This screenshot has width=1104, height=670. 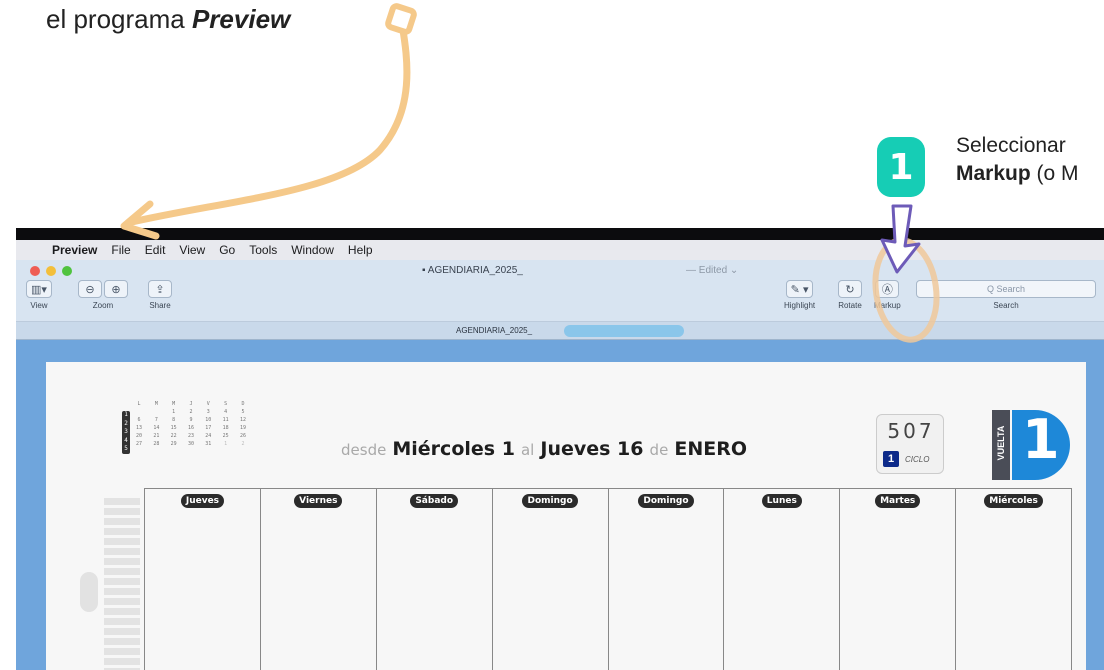 What do you see at coordinates (225, 428) in the screenshot?
I see `calendar-day: 18` at bounding box center [225, 428].